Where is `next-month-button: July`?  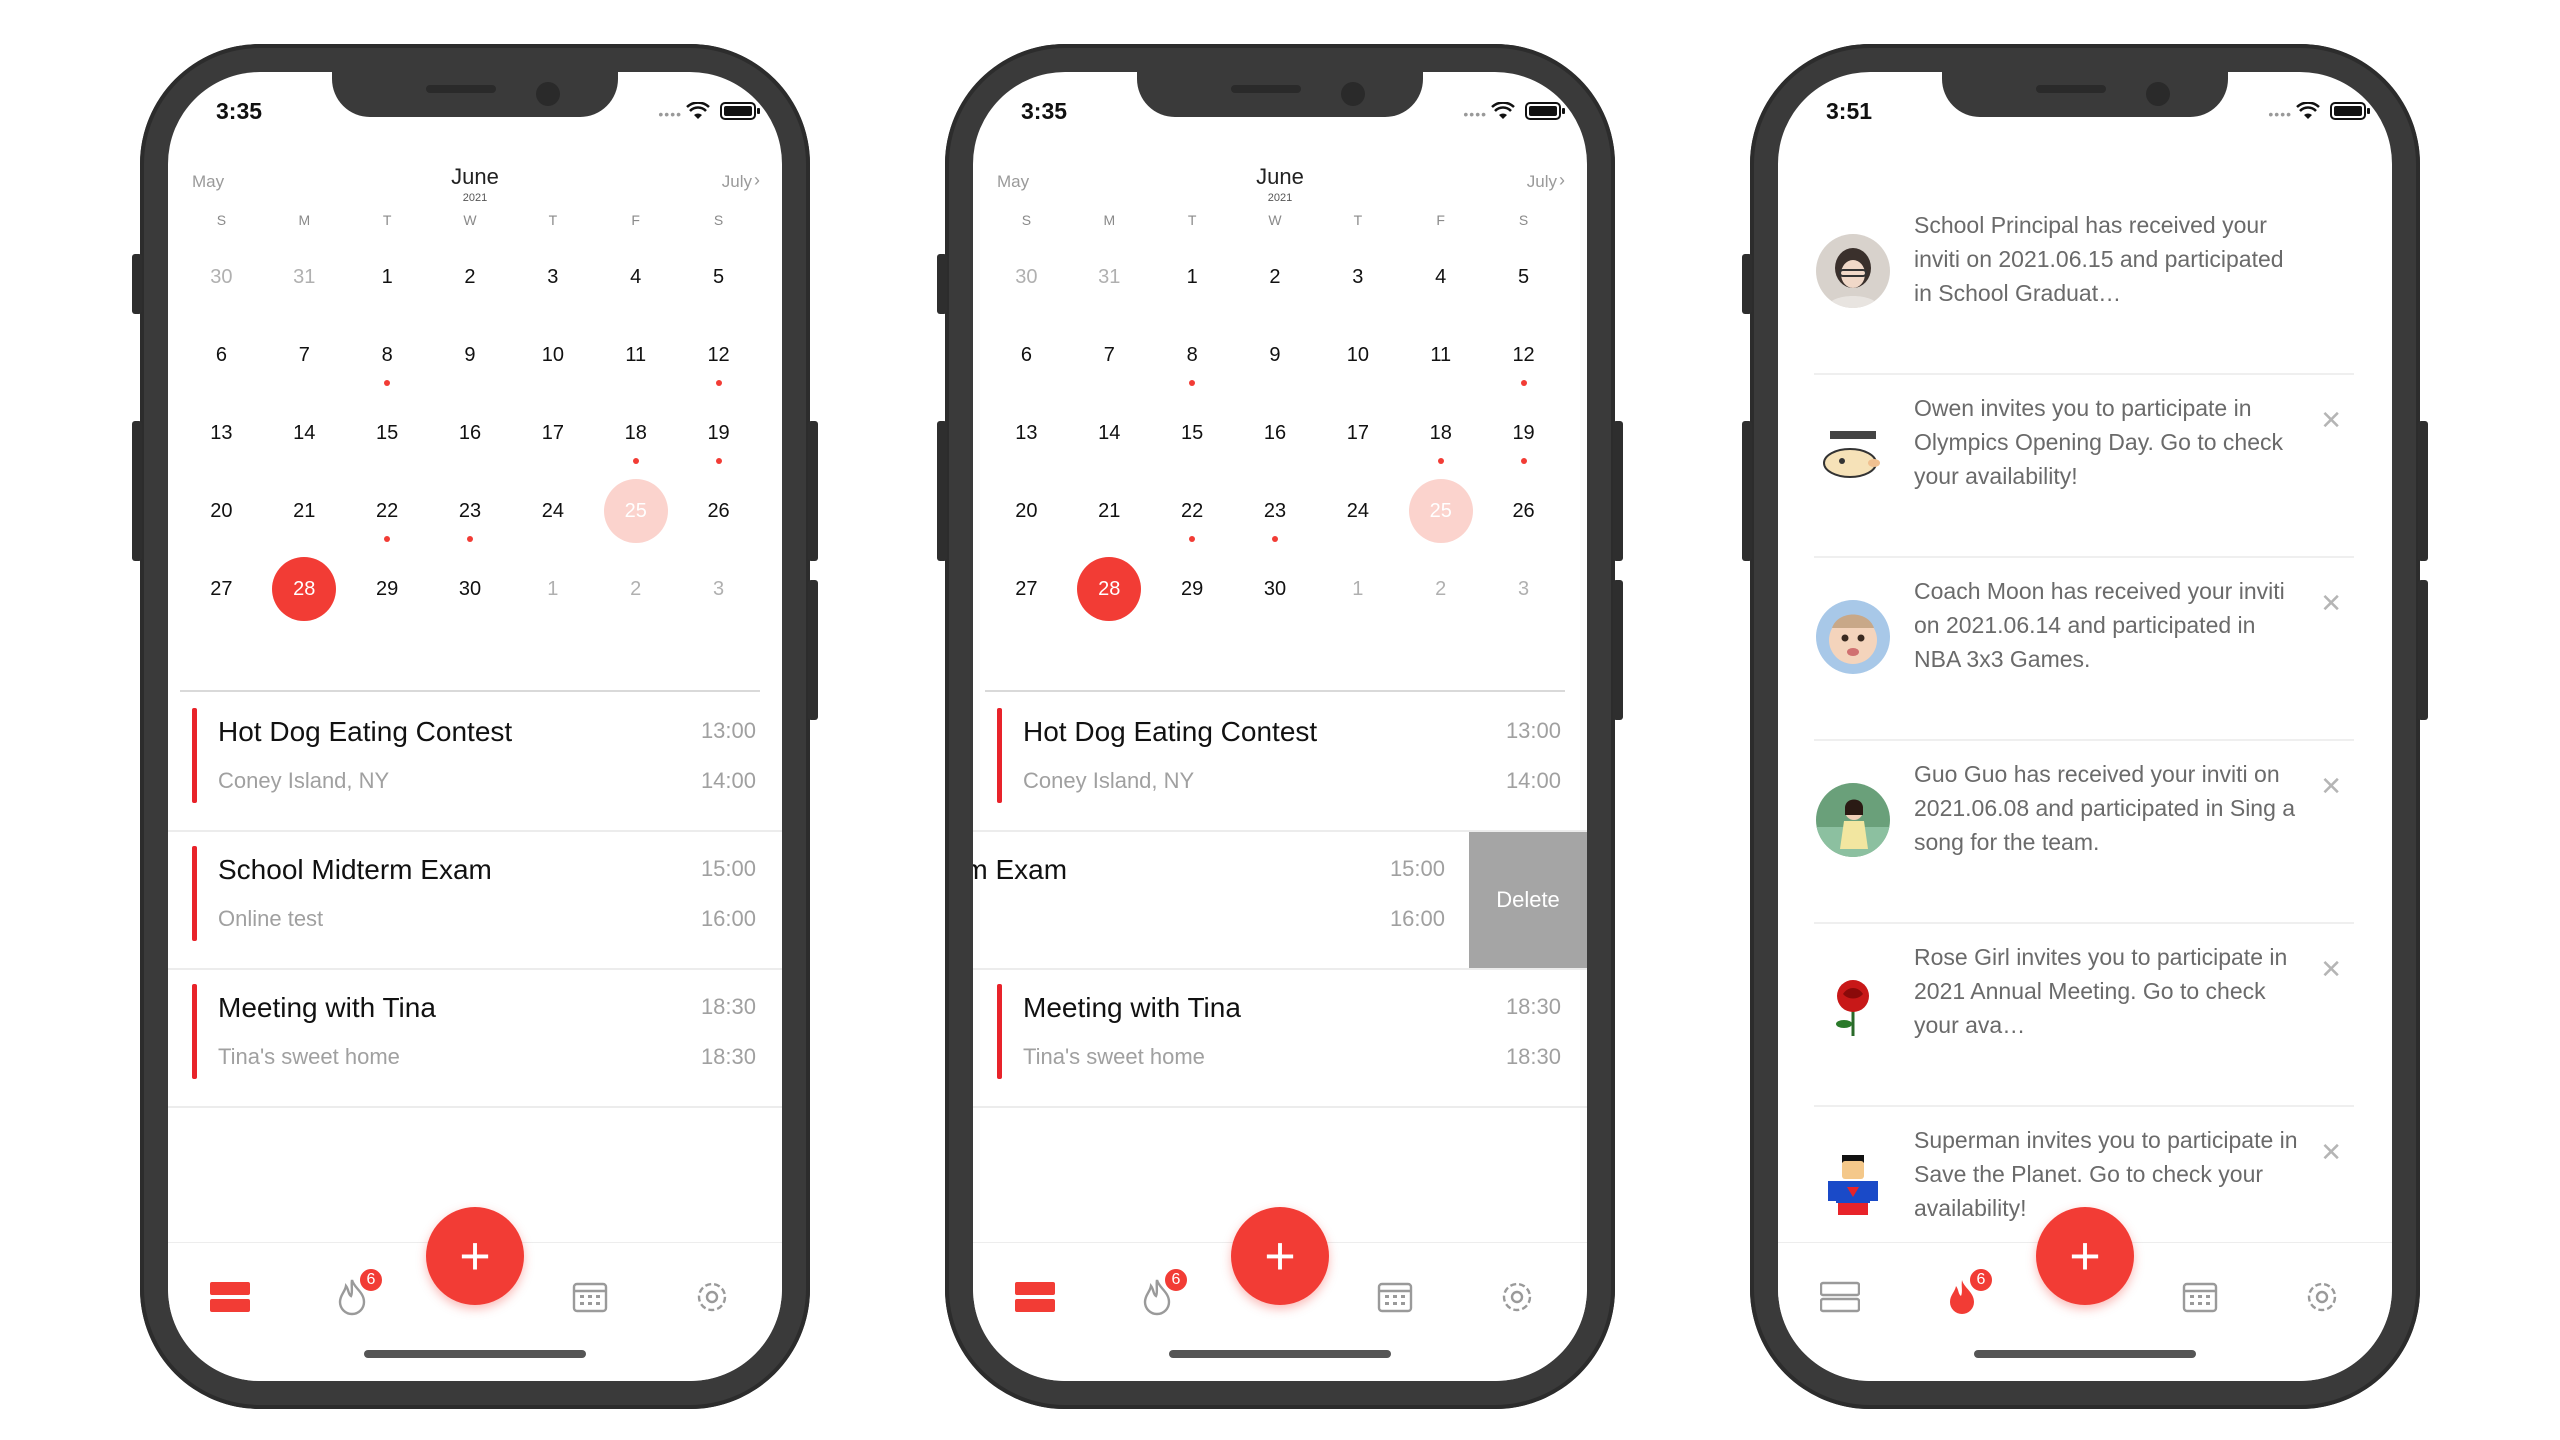 next-month-button: July is located at coordinates (737, 182).